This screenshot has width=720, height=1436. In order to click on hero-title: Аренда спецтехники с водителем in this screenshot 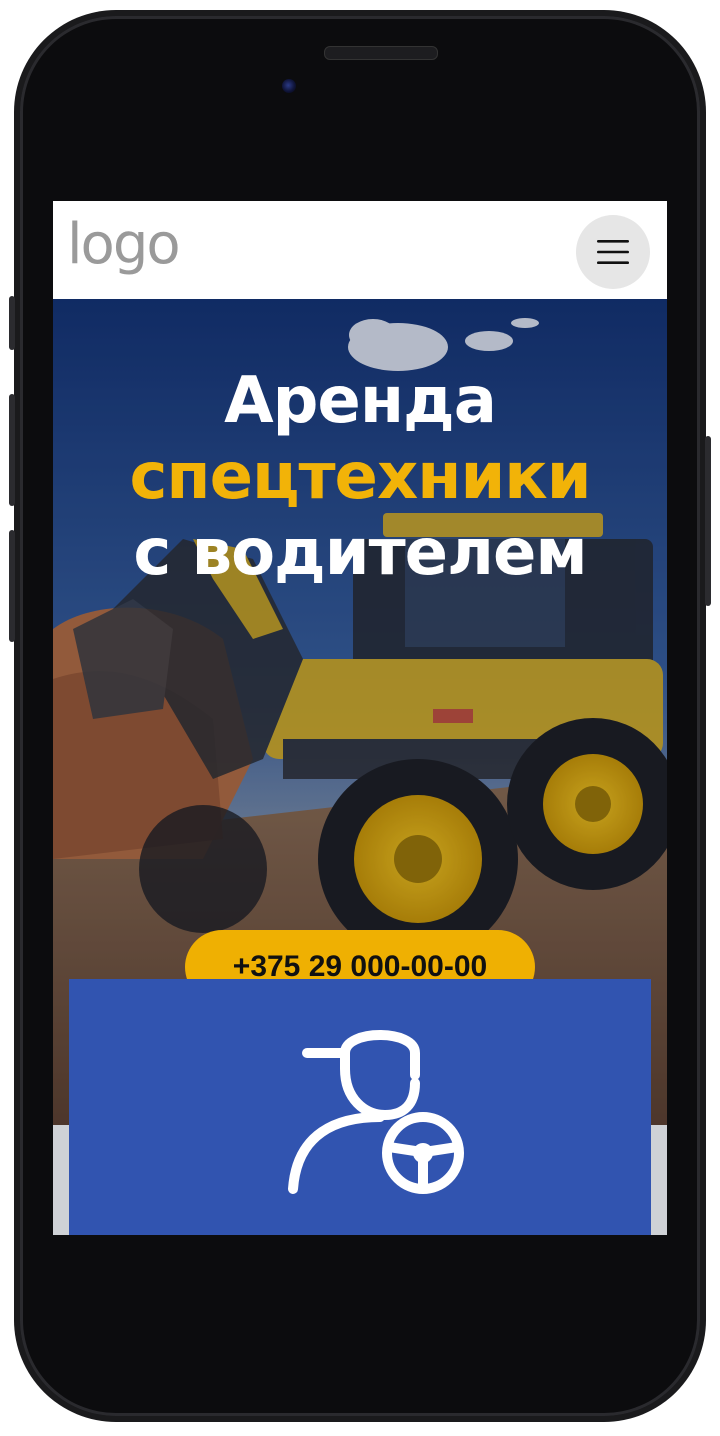, I will do `click(360, 477)`.